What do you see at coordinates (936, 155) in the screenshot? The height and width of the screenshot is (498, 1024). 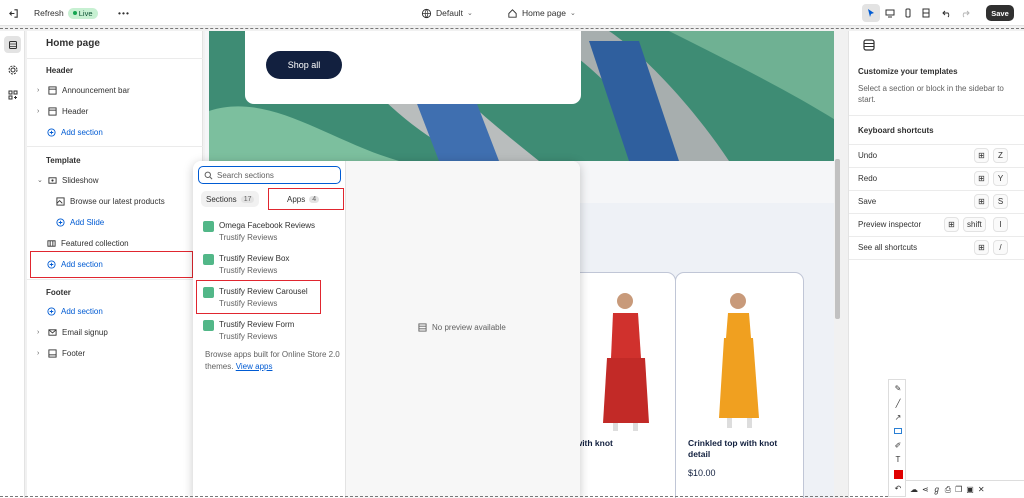 I see `shortcut-row-undo: Undo ⊞ Z` at bounding box center [936, 155].